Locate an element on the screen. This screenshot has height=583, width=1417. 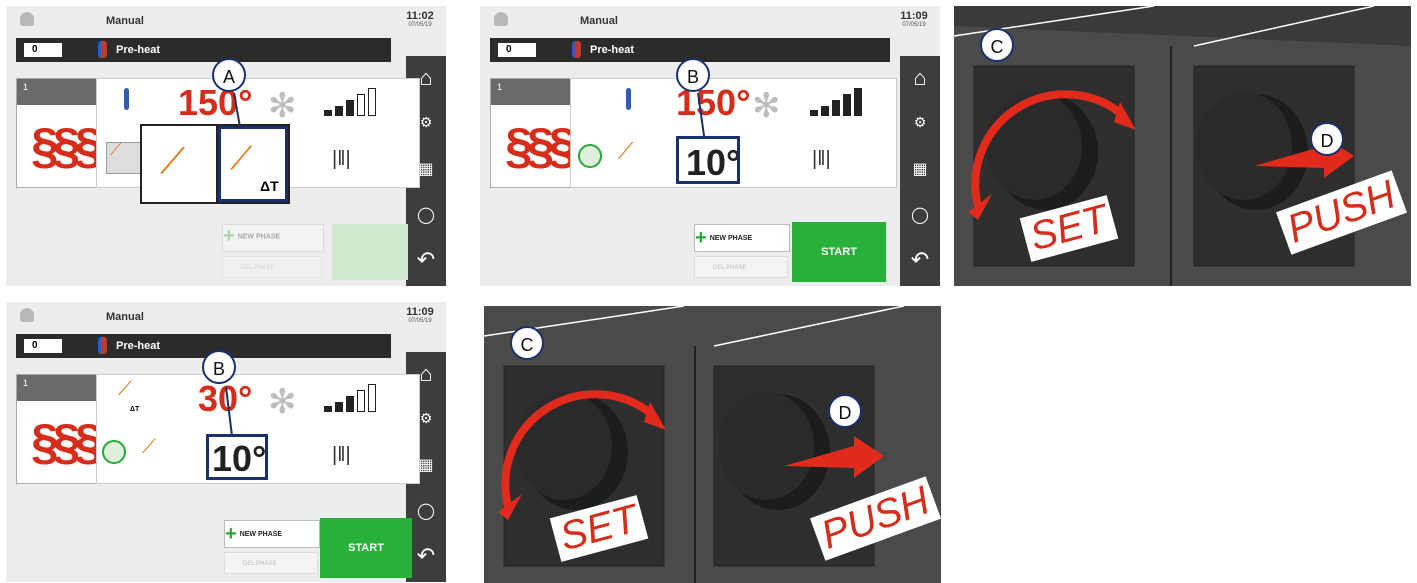
delta-t-label: ΔT is located at coordinates (135, 409).